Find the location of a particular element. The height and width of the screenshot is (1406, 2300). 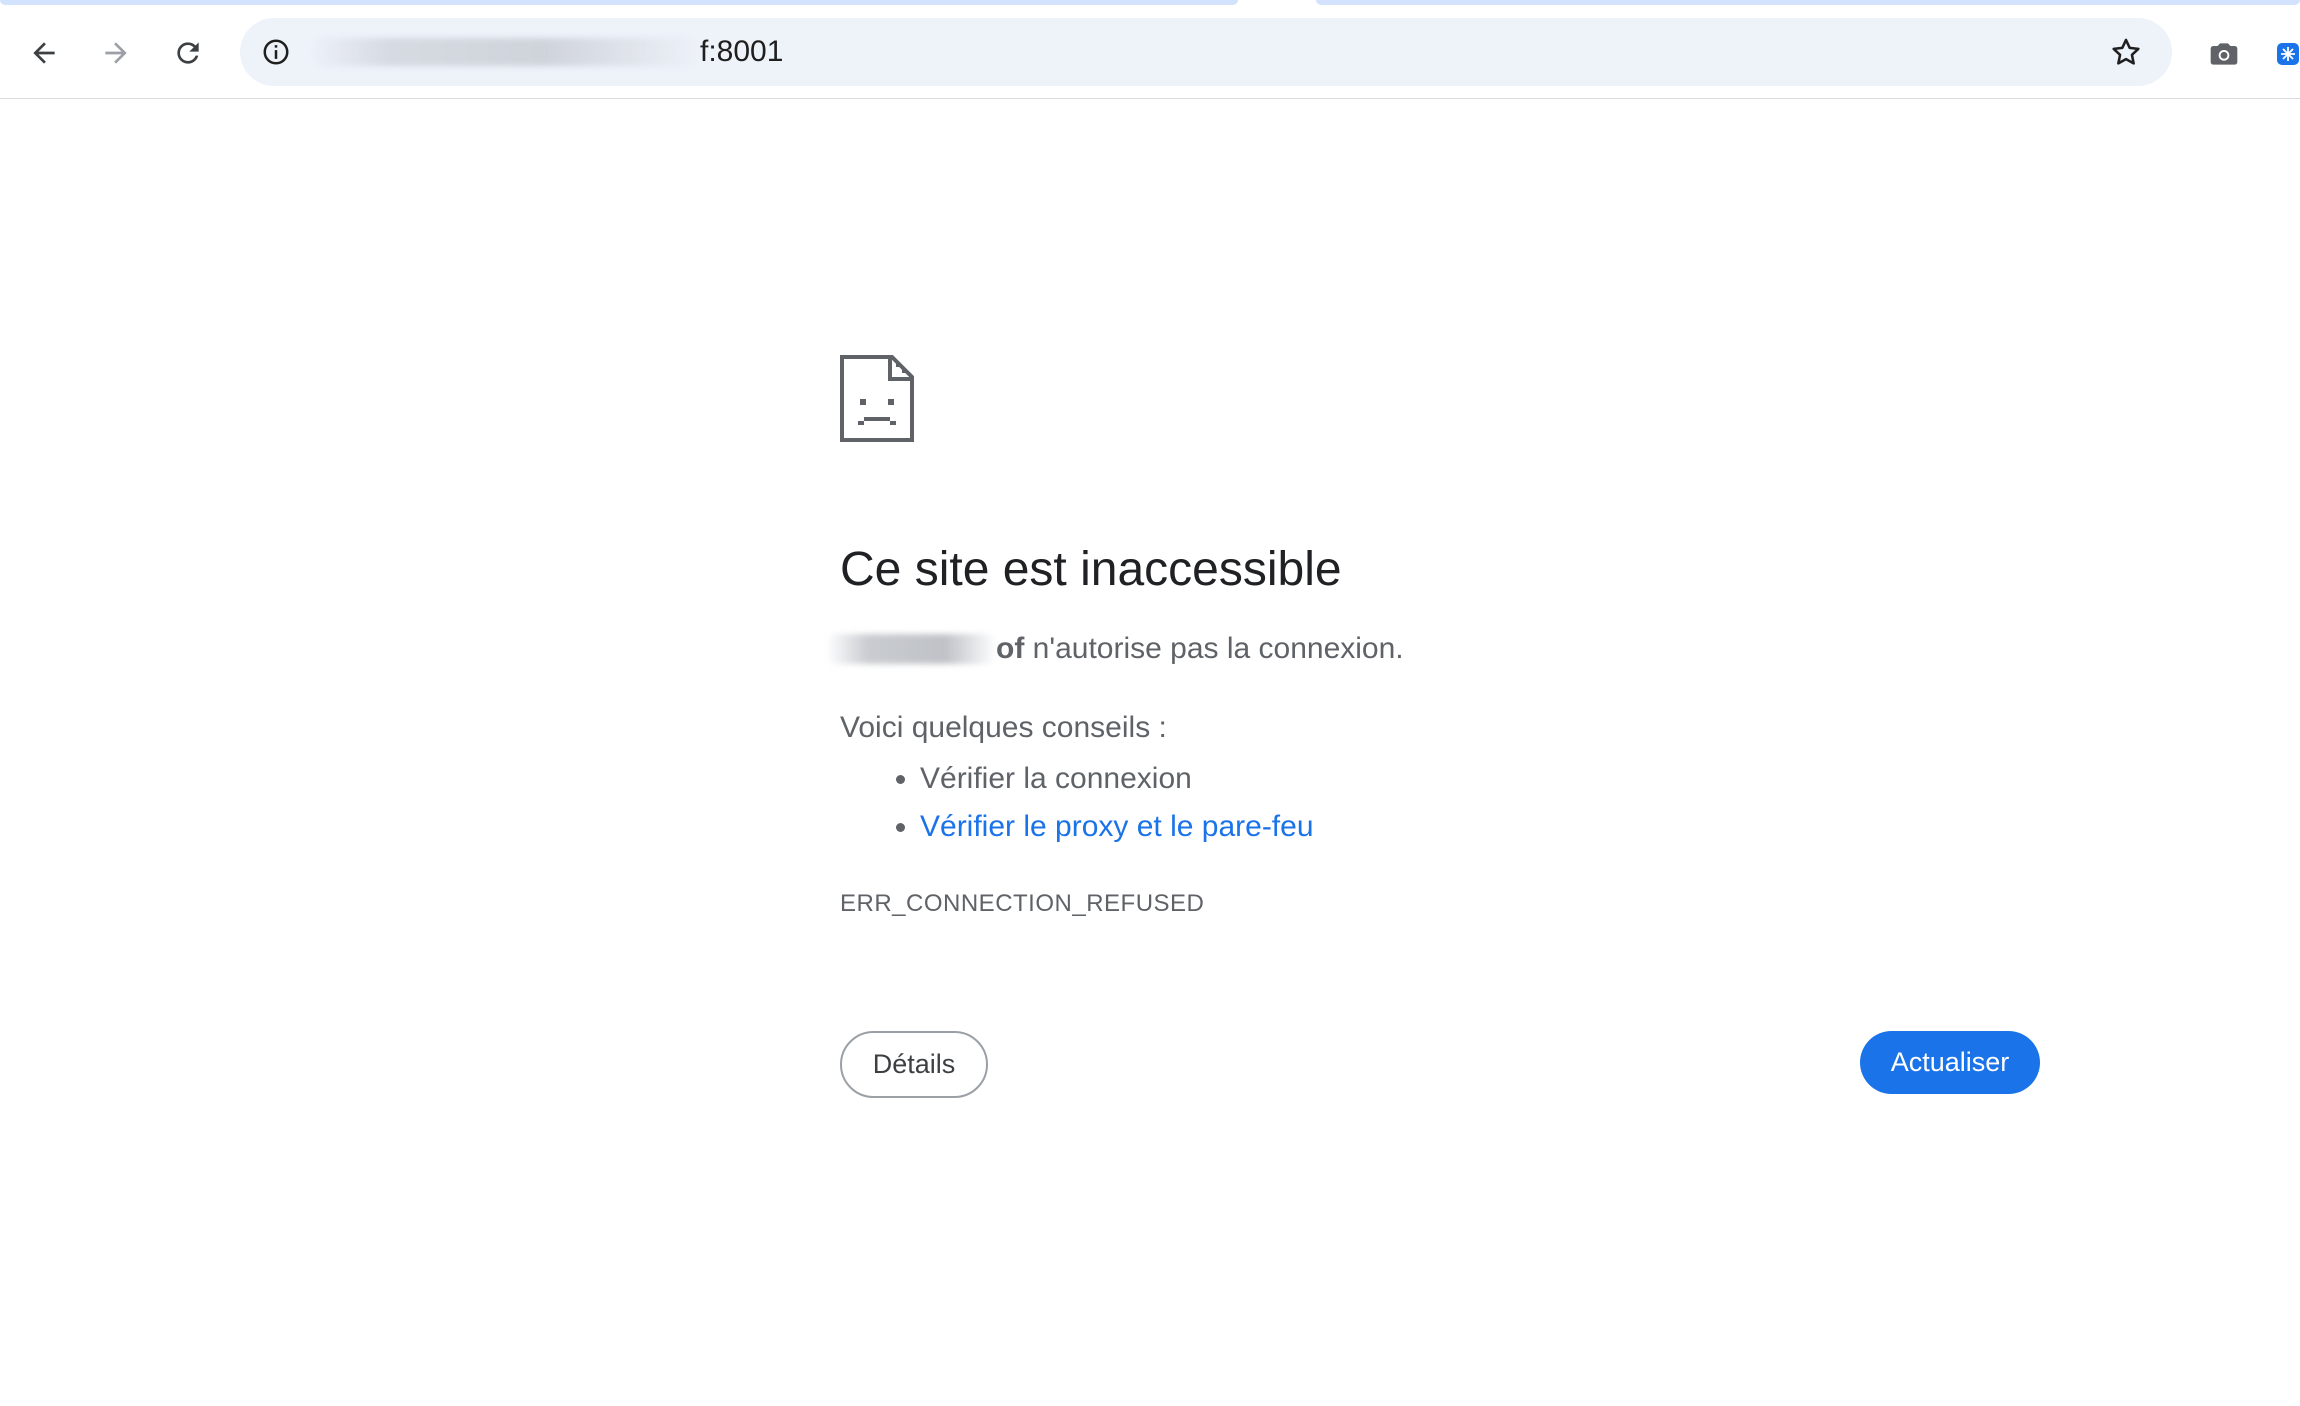

error-description: of n'autorise pas la connexion. is located at coordinates (1115, 649).